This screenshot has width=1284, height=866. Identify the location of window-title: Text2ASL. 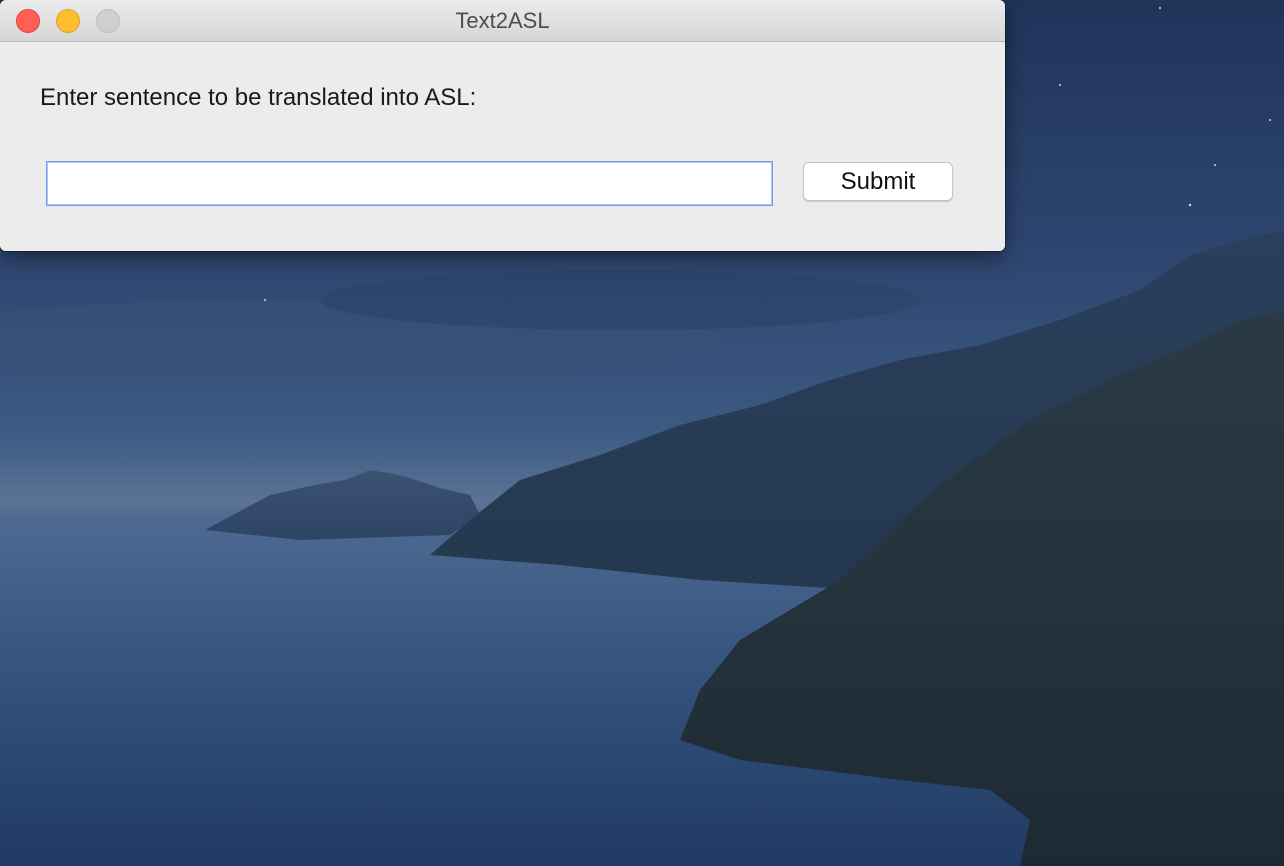
(502, 20).